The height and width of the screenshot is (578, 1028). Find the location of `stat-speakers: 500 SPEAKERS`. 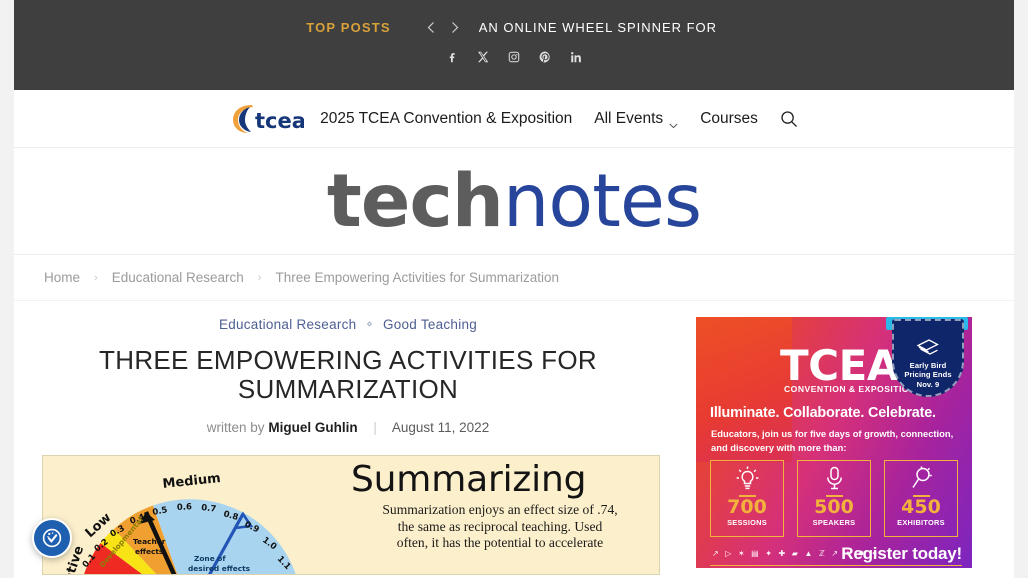

stat-speakers: 500 SPEAKERS is located at coordinates (834, 498).